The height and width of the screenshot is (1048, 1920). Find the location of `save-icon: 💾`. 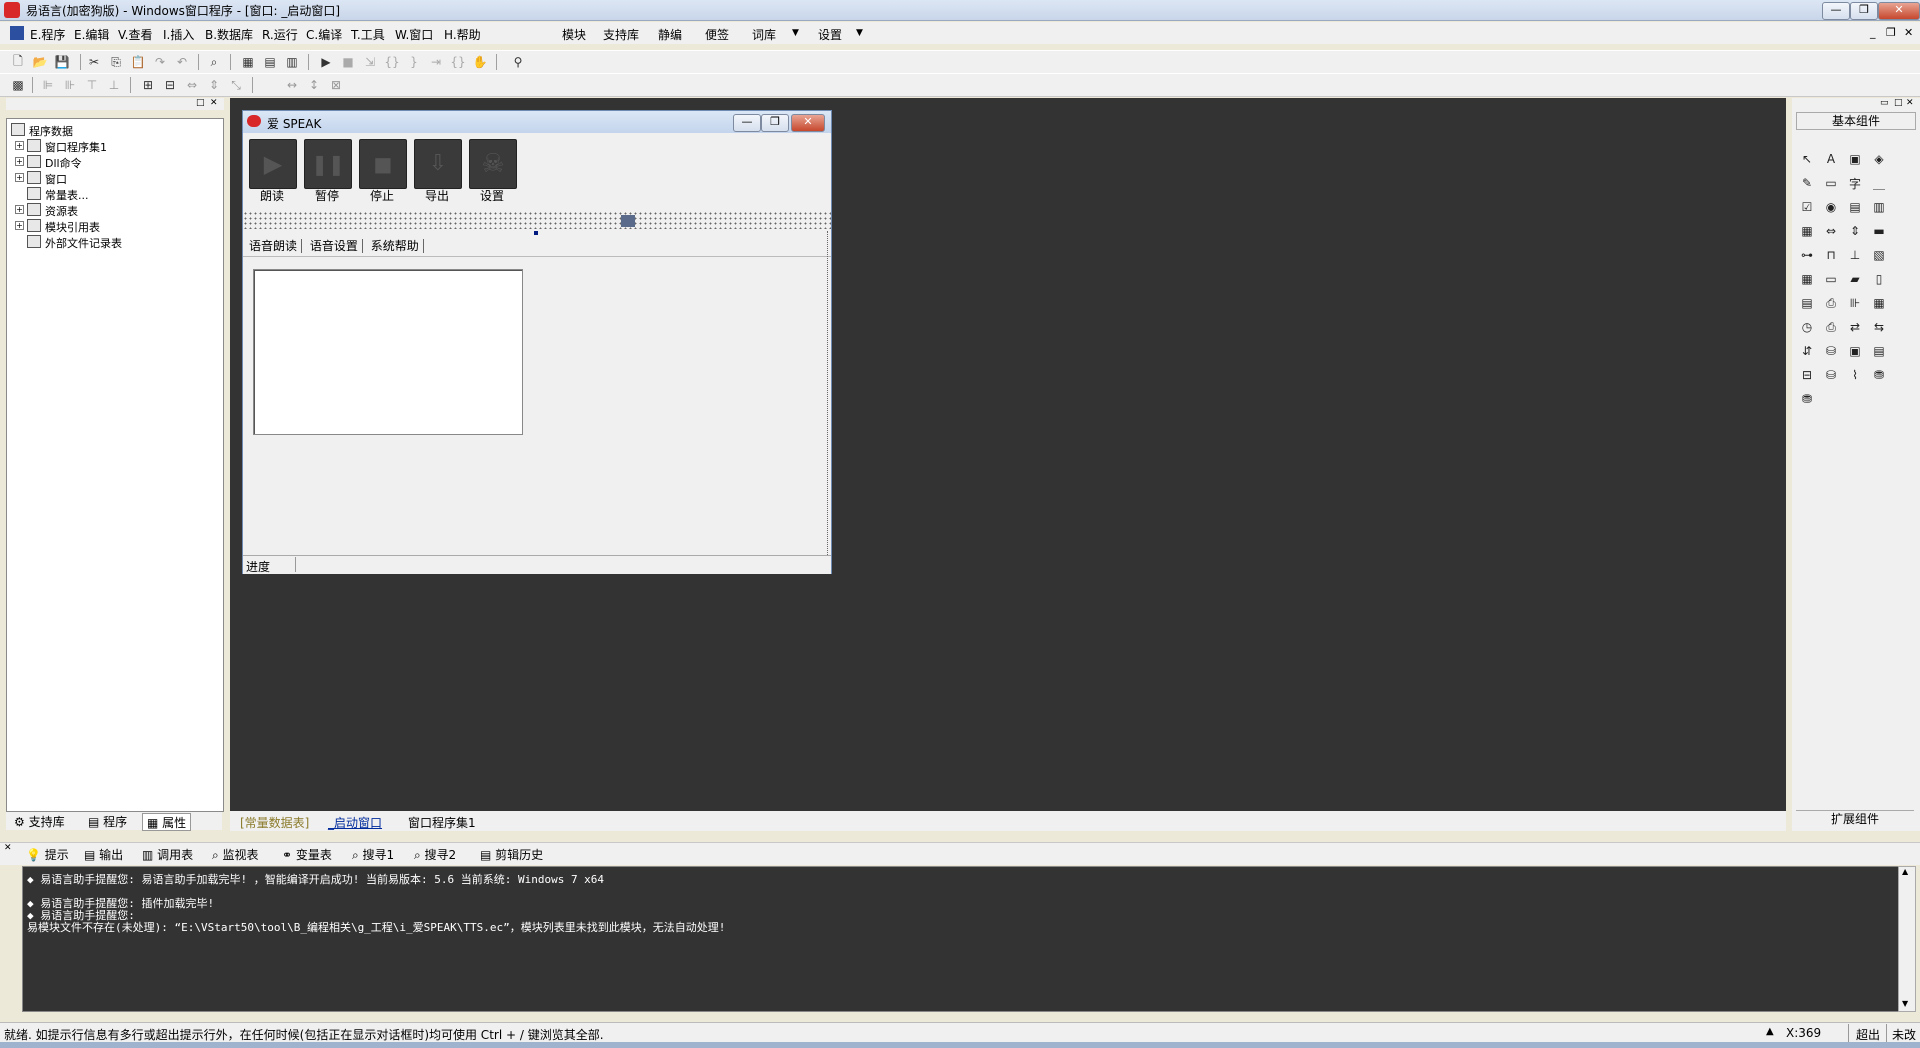

save-icon: 💾 is located at coordinates (62, 62).